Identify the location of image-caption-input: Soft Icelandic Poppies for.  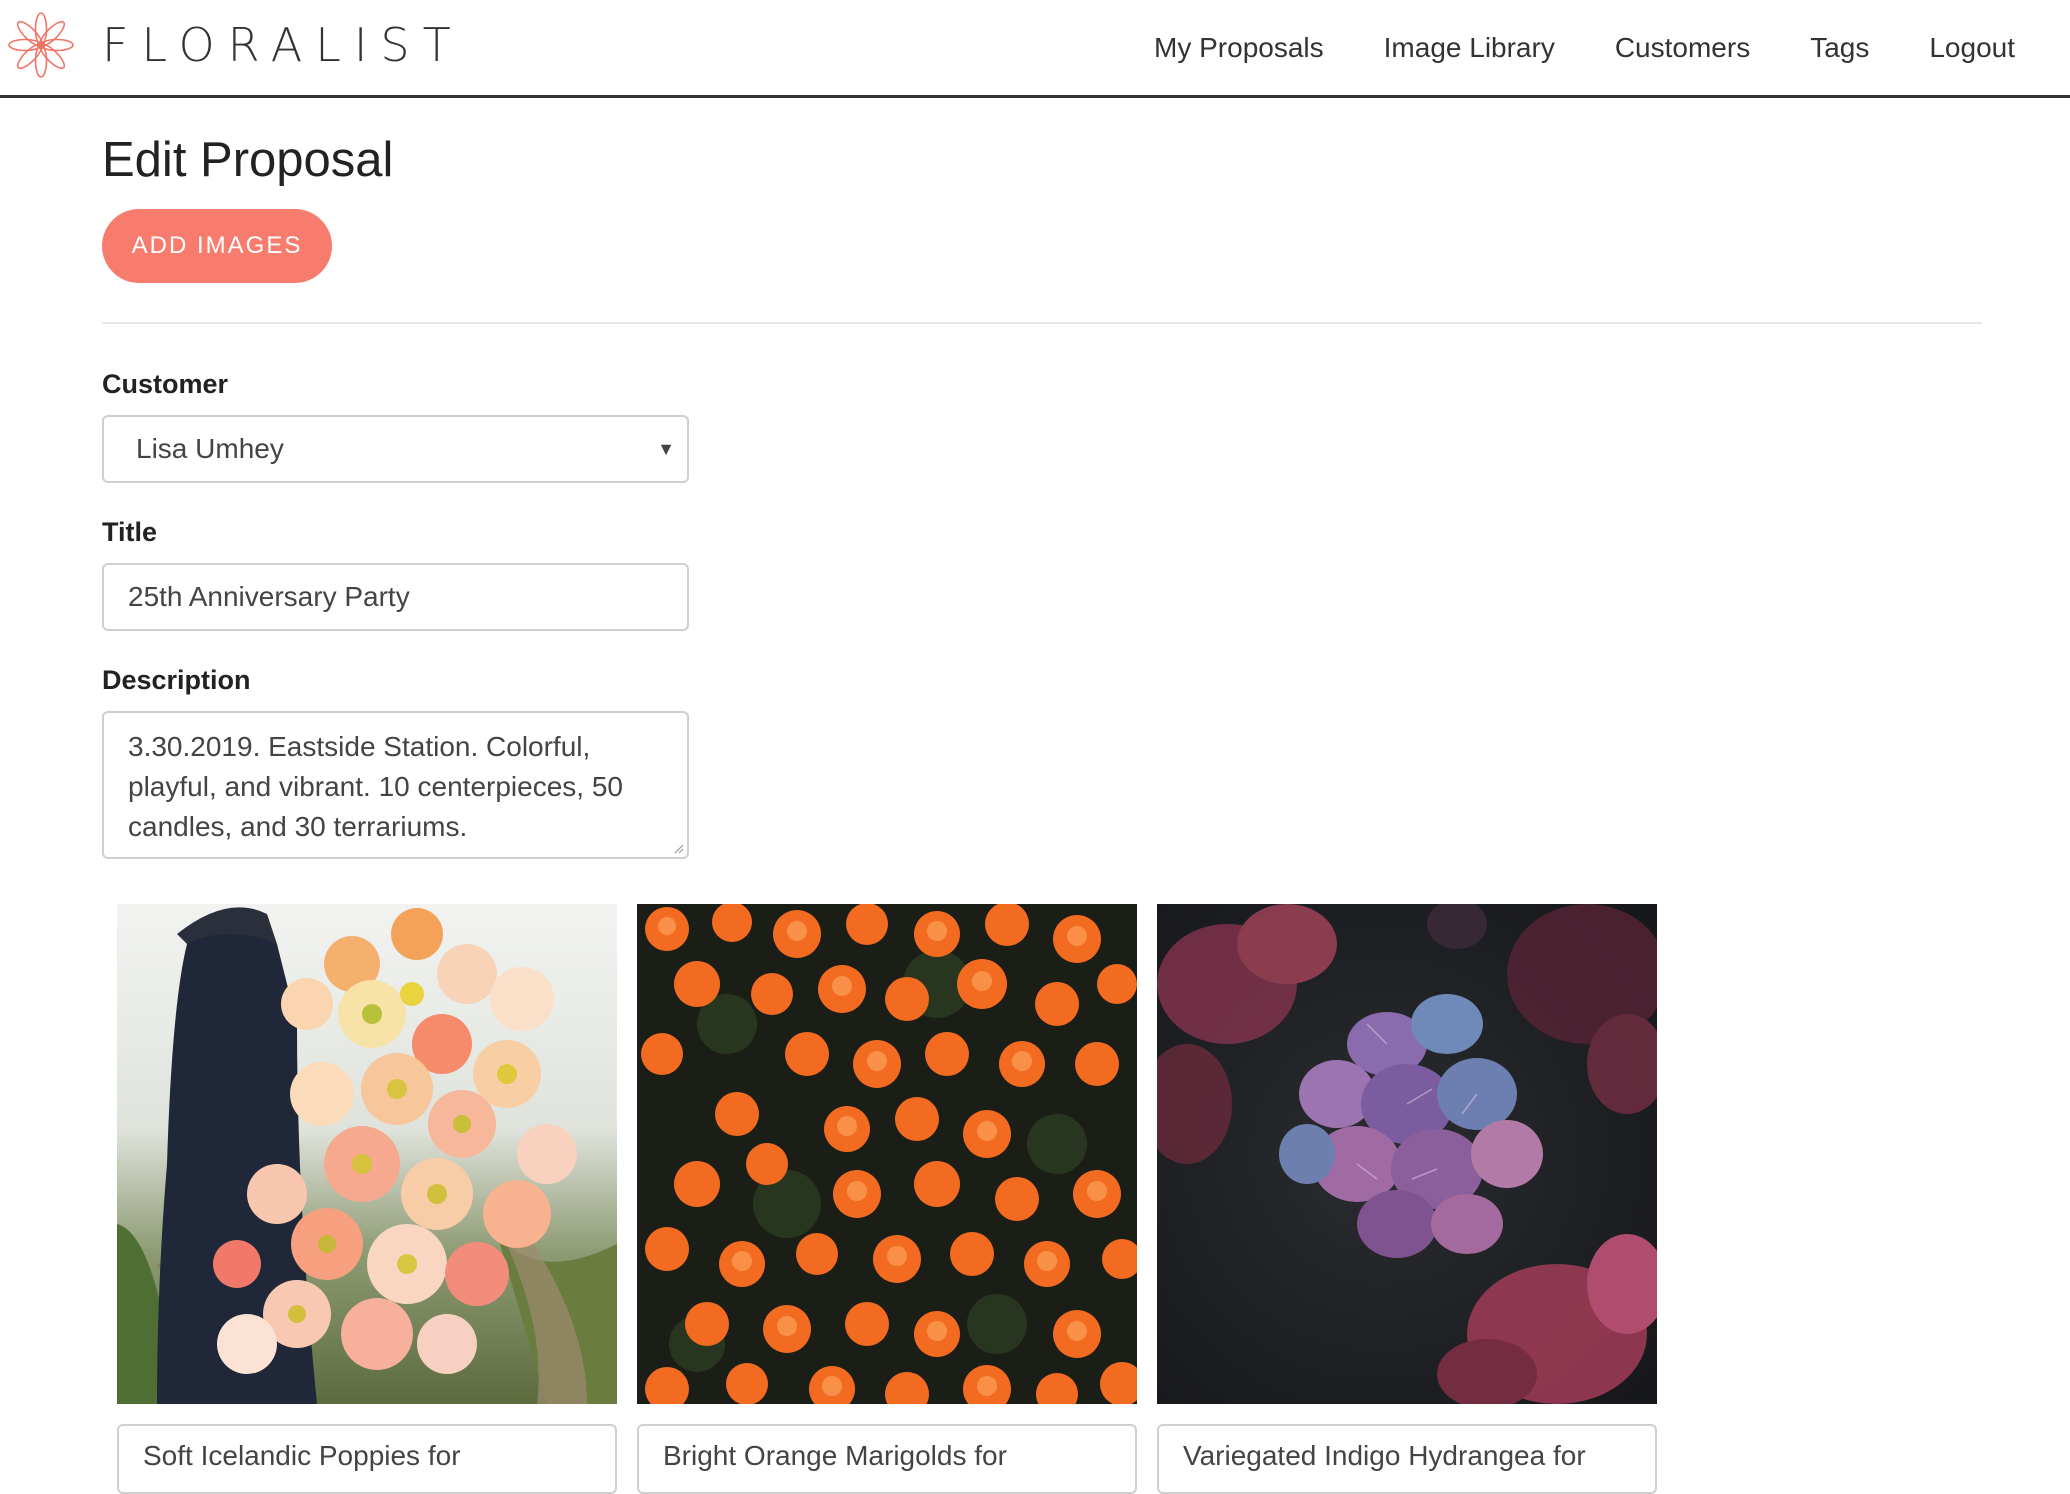
(367, 1459).